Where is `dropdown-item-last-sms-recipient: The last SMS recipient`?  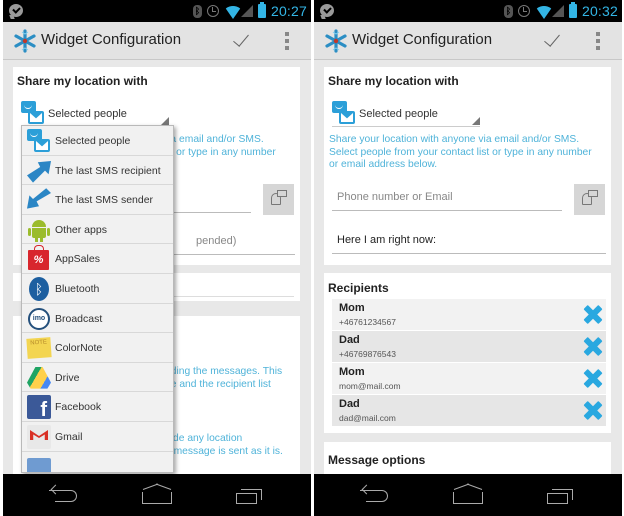
dropdown-item-last-sms-recipient: The last SMS recipient is located at coordinates (97, 171).